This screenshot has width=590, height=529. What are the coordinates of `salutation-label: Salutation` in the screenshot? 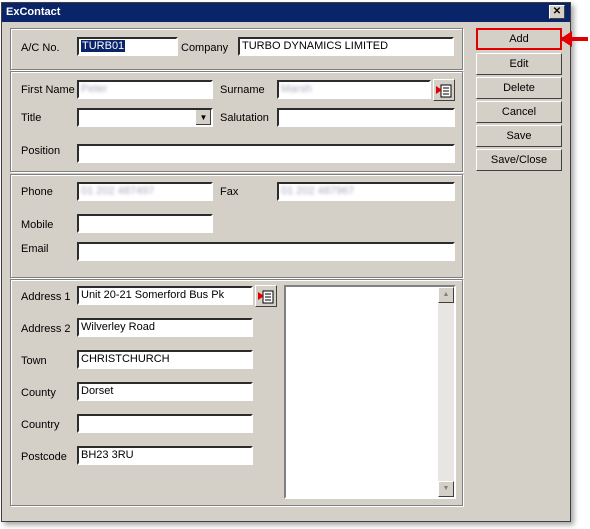 It's located at (244, 118).